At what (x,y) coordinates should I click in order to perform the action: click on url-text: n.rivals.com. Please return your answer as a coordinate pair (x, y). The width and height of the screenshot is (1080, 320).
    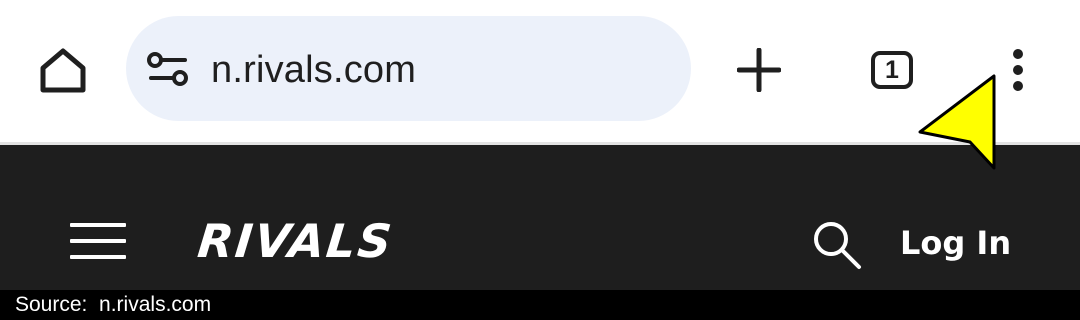
    Looking at the image, I should click on (313, 70).